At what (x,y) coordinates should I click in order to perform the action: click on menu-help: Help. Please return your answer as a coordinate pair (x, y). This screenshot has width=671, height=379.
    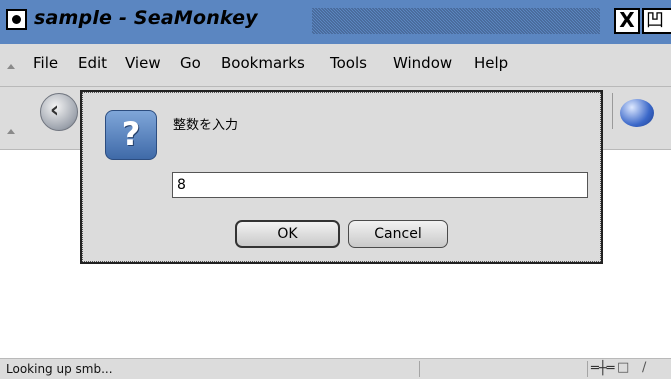
    Looking at the image, I should click on (491, 63).